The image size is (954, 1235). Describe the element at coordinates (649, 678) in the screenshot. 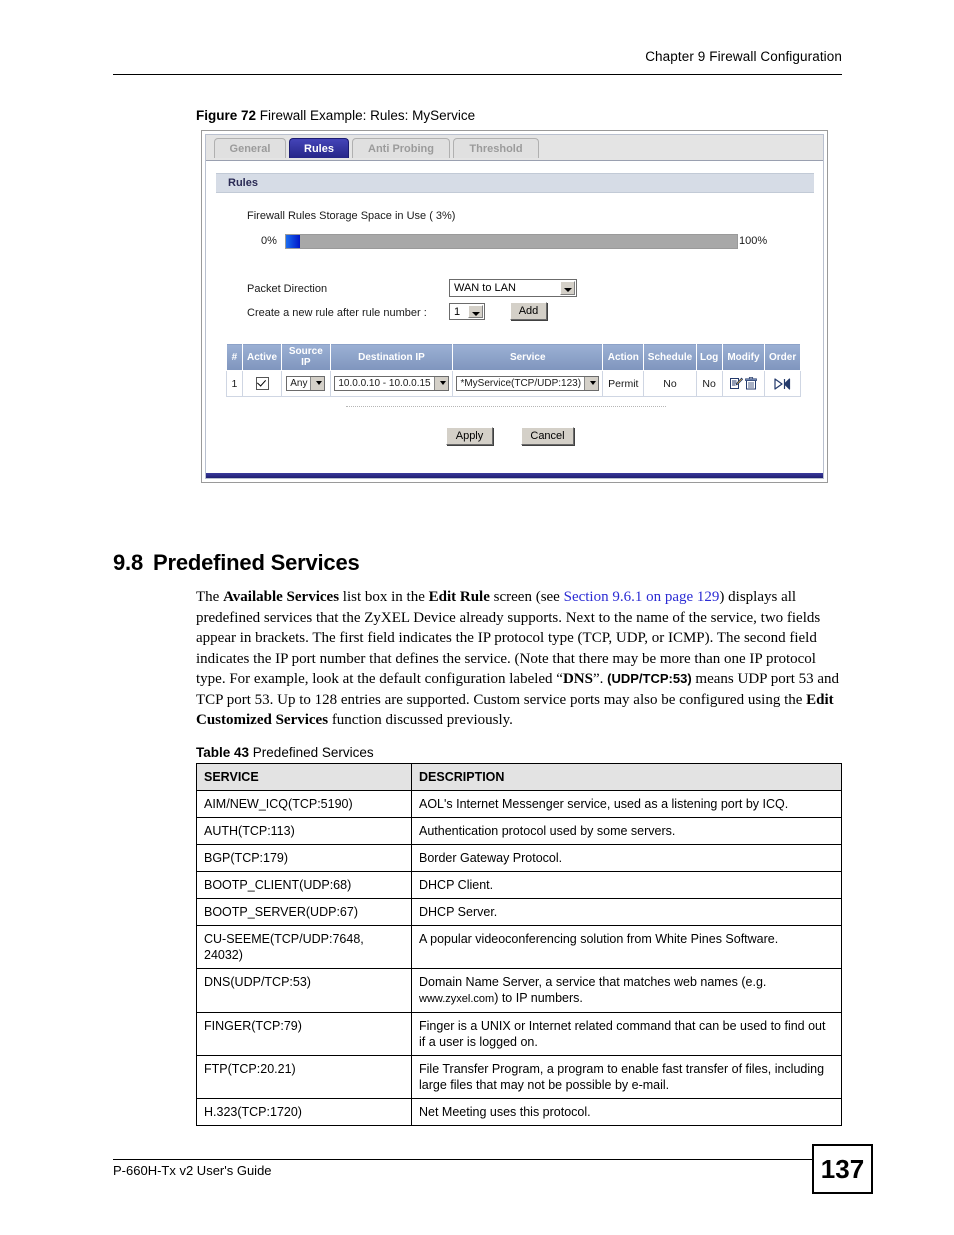

I see `para-bold-udptcp53: (UDP/TCP:53)` at that location.